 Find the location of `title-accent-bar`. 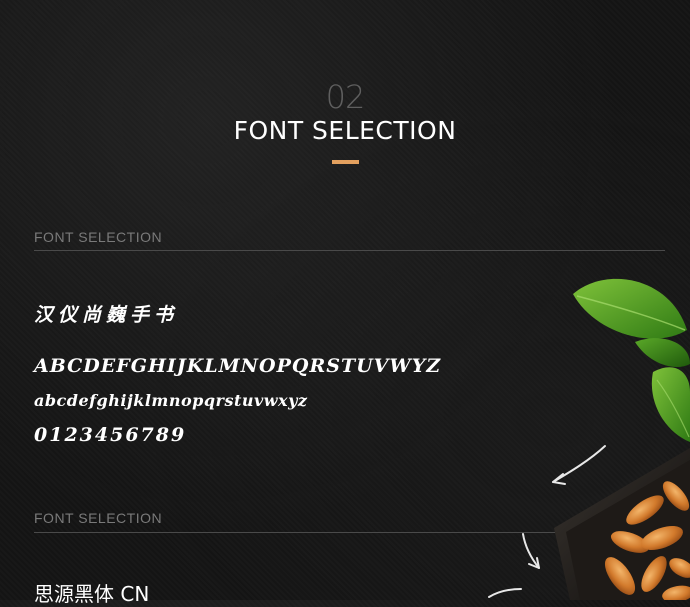

title-accent-bar is located at coordinates (345, 162).